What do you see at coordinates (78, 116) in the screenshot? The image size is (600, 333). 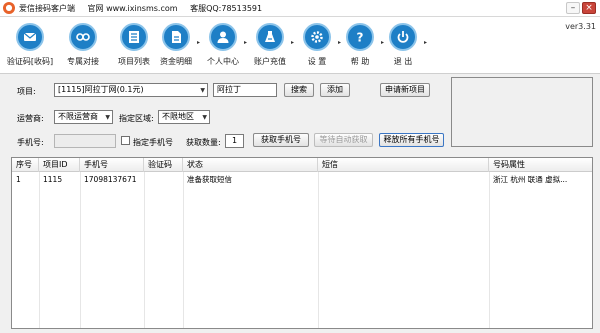 I see `operator-select-value: 不限运营商` at bounding box center [78, 116].